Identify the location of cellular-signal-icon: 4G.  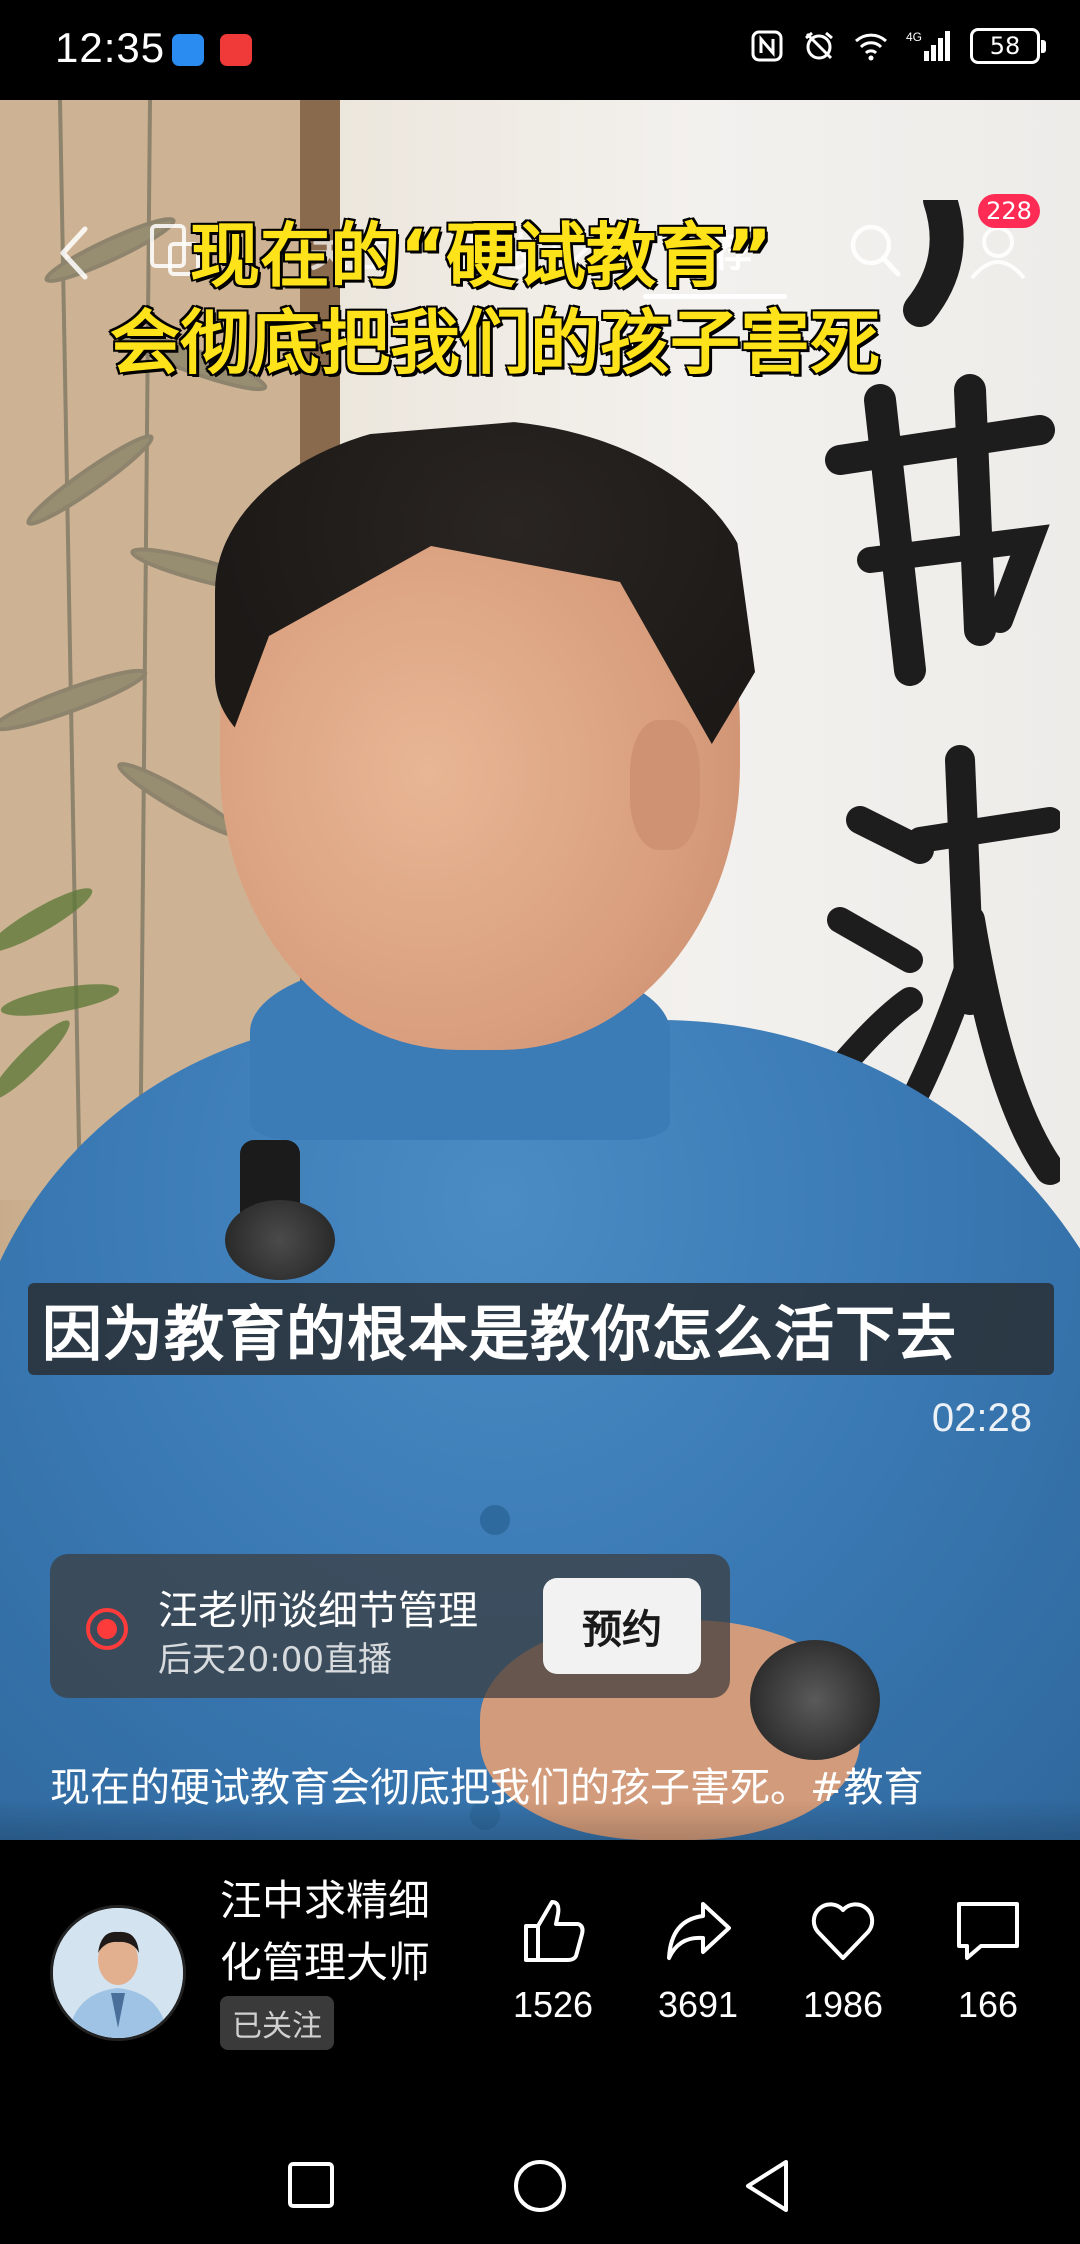
(928, 45).